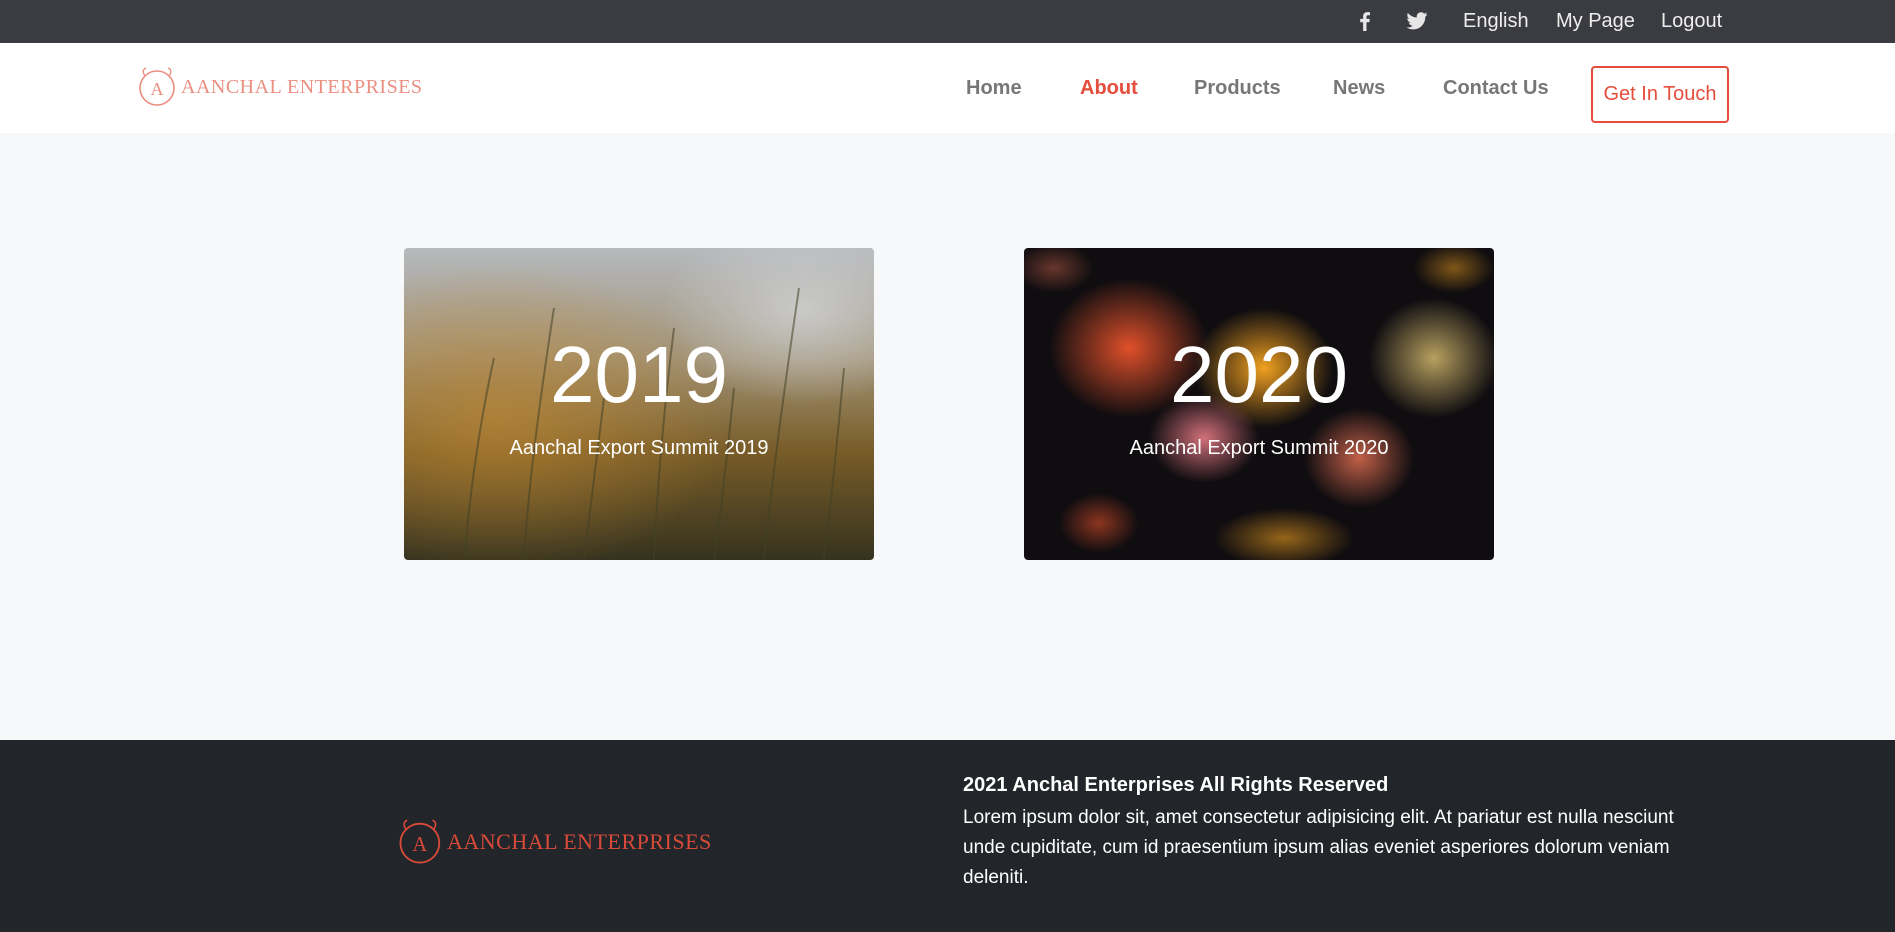  Describe the element at coordinates (1109, 88) in the screenshot. I see `nav-about: About` at that location.